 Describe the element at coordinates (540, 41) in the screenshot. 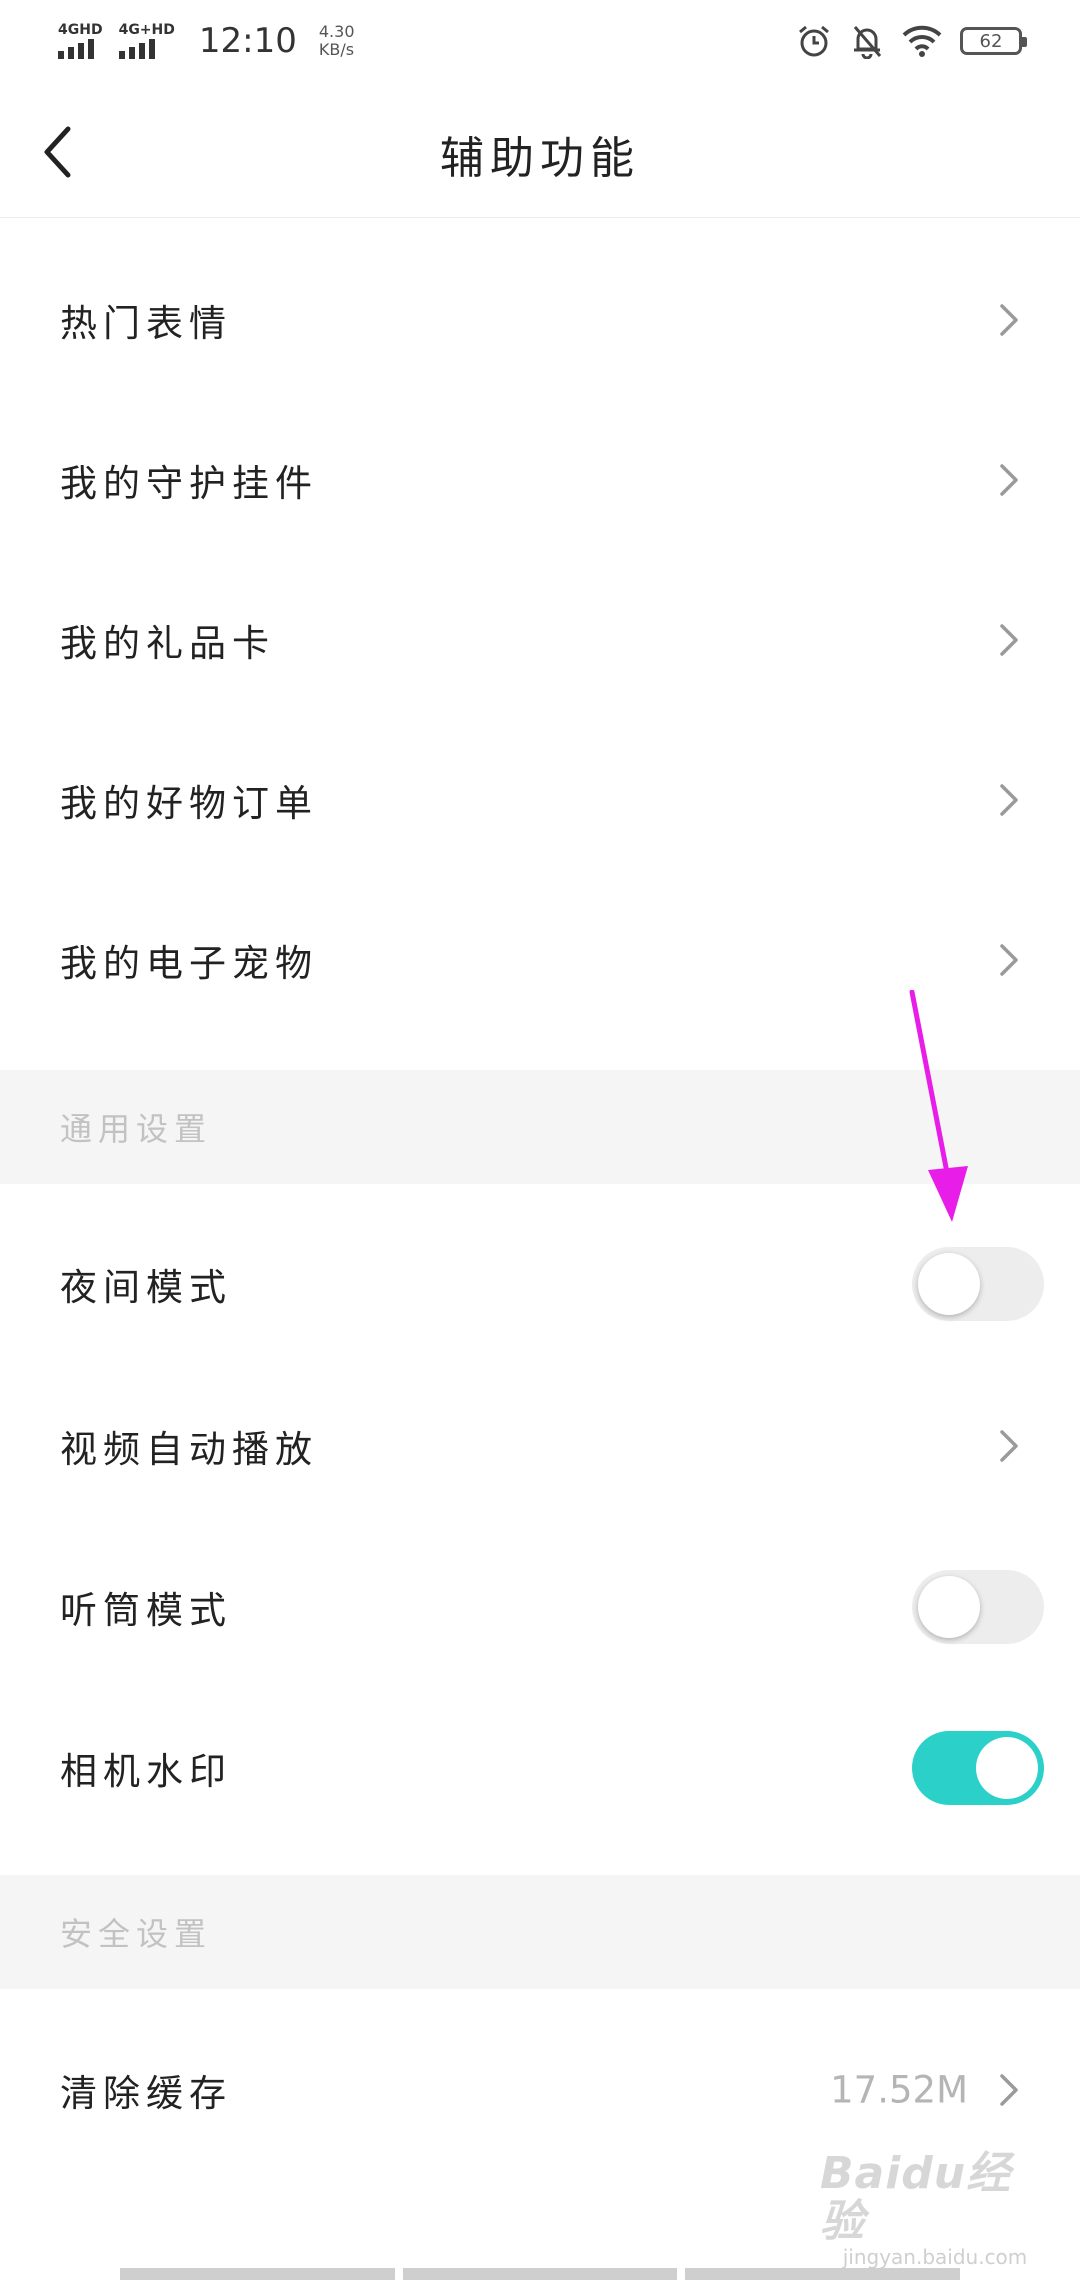

I see `status-bar: 4GHD 4G+HD 12:10 4.30 KB/s 62` at that location.